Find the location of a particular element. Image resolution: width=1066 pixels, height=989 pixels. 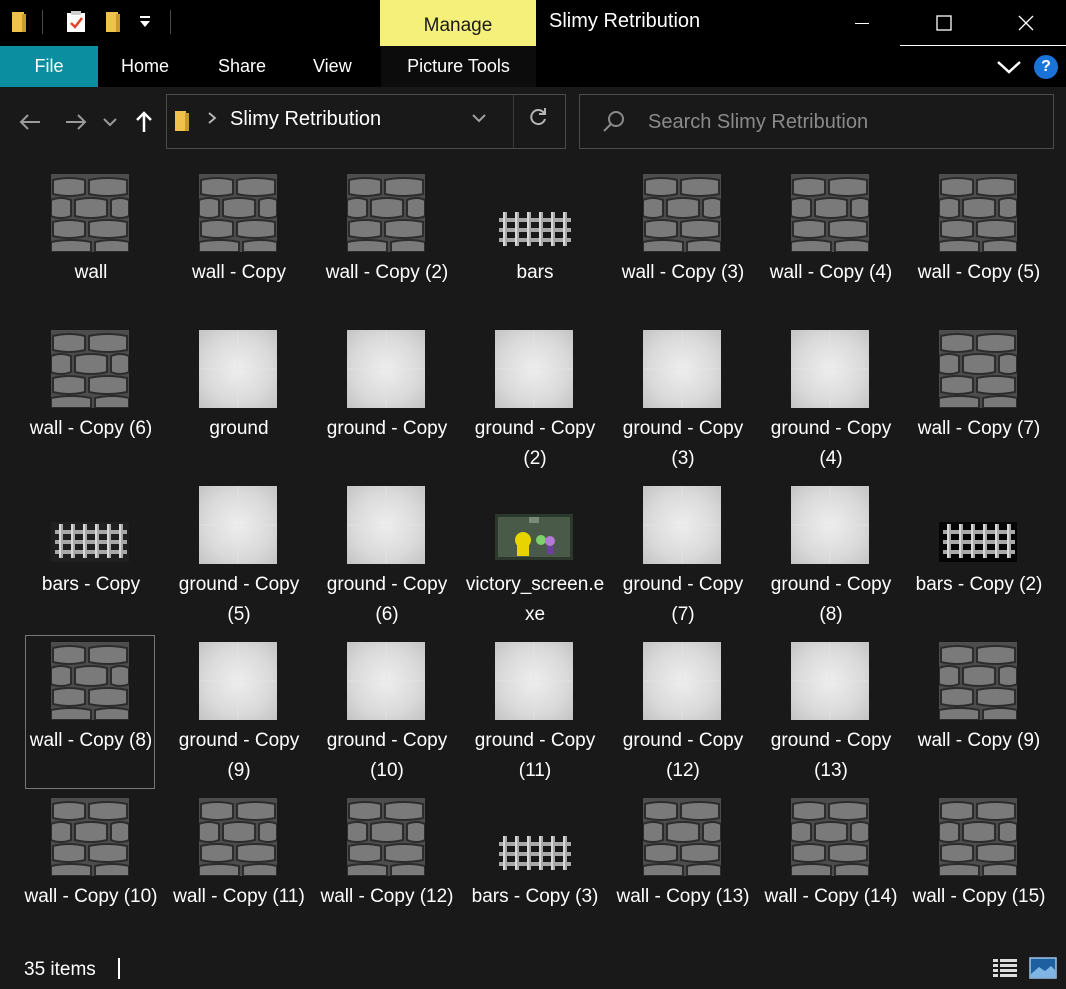

customize-toolbar-icon is located at coordinates (145, 24).